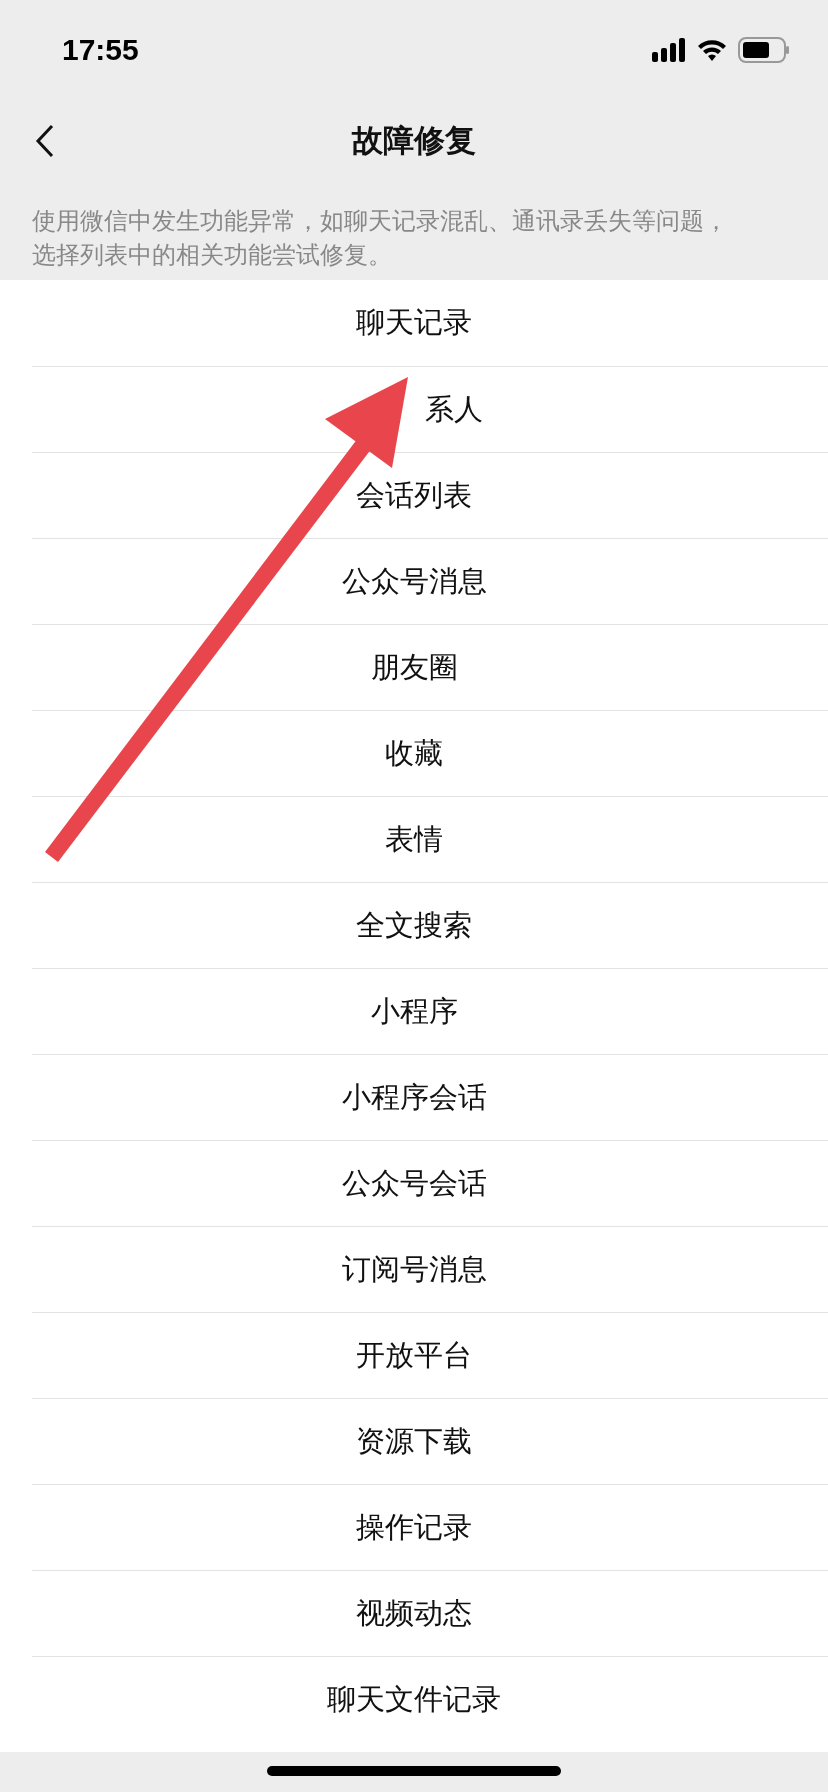 The image size is (828, 1792). Describe the element at coordinates (414, 667) in the screenshot. I see `list-item: 朋友圈` at that location.